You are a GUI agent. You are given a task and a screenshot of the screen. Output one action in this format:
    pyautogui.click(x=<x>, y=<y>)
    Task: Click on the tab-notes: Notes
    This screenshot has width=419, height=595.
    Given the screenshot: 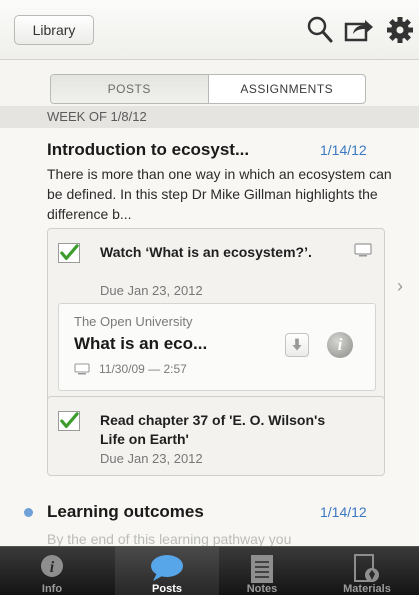 What is the action you would take?
    pyautogui.click(x=262, y=571)
    